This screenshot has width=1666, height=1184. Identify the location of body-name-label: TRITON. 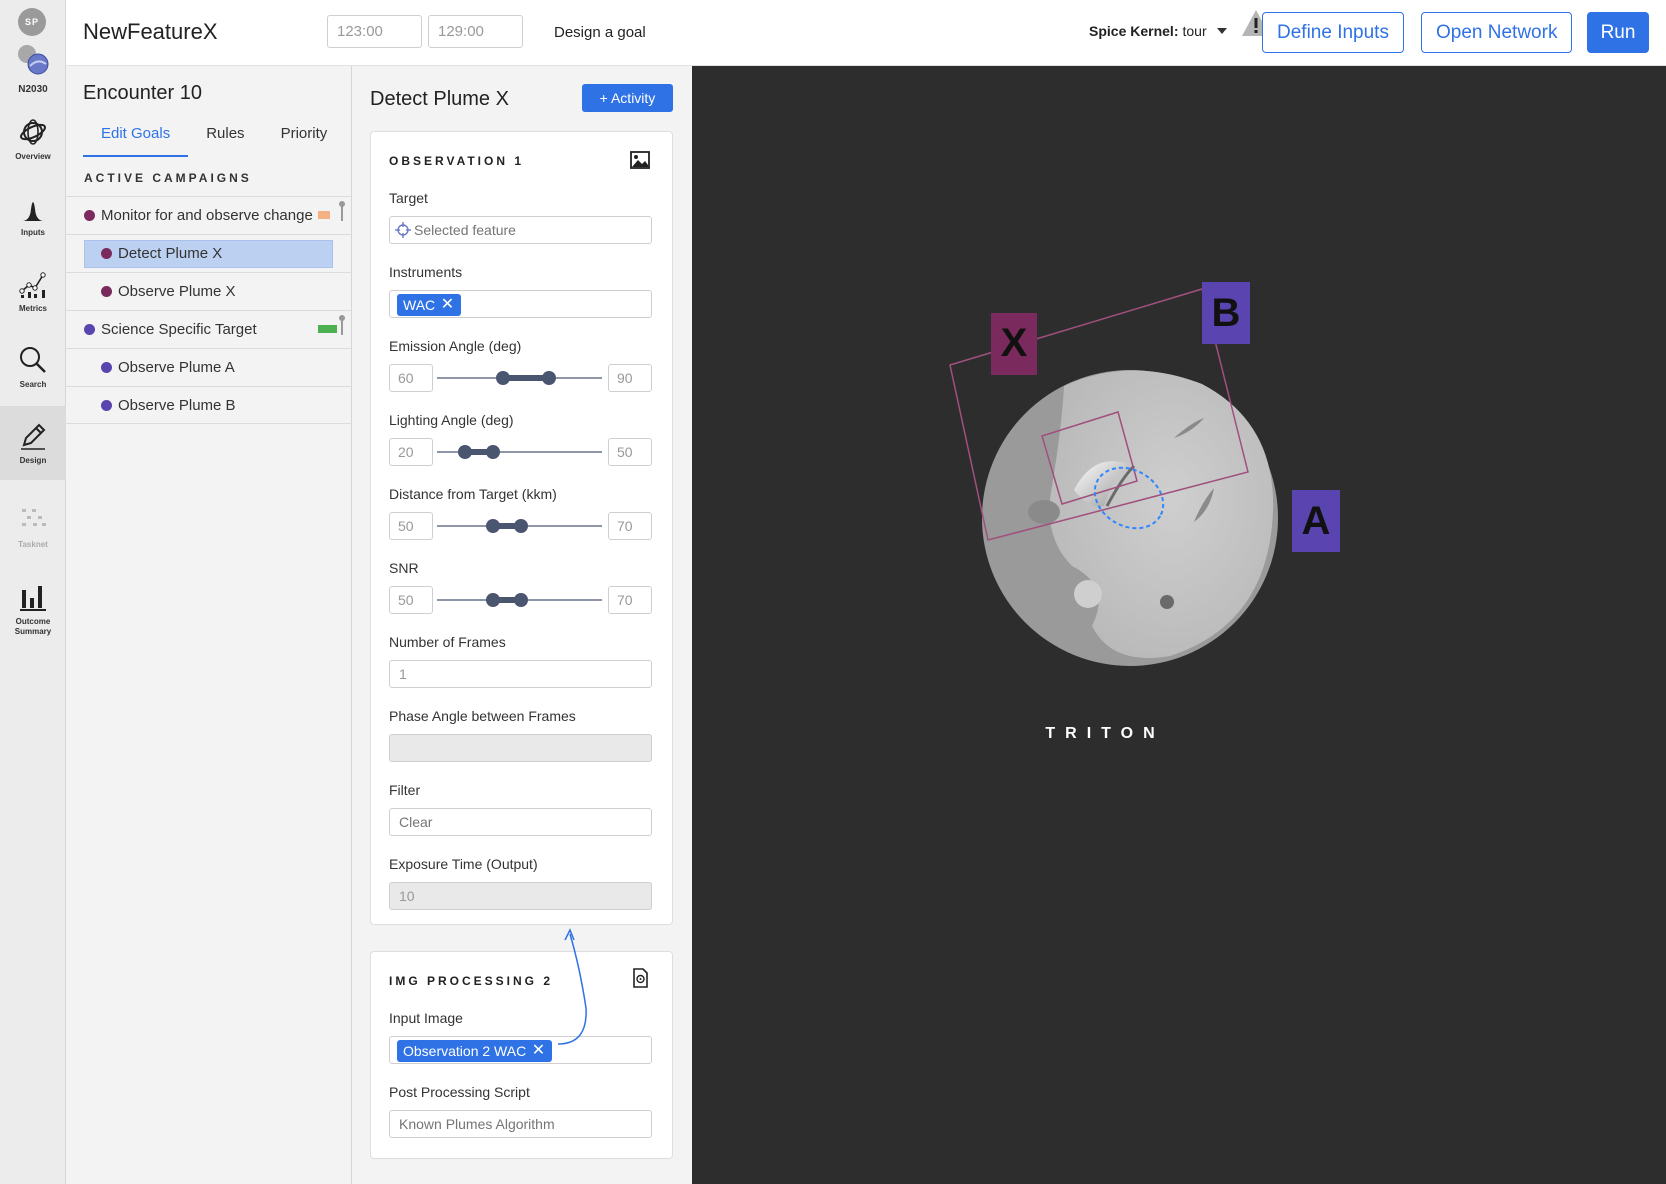
(1105, 733).